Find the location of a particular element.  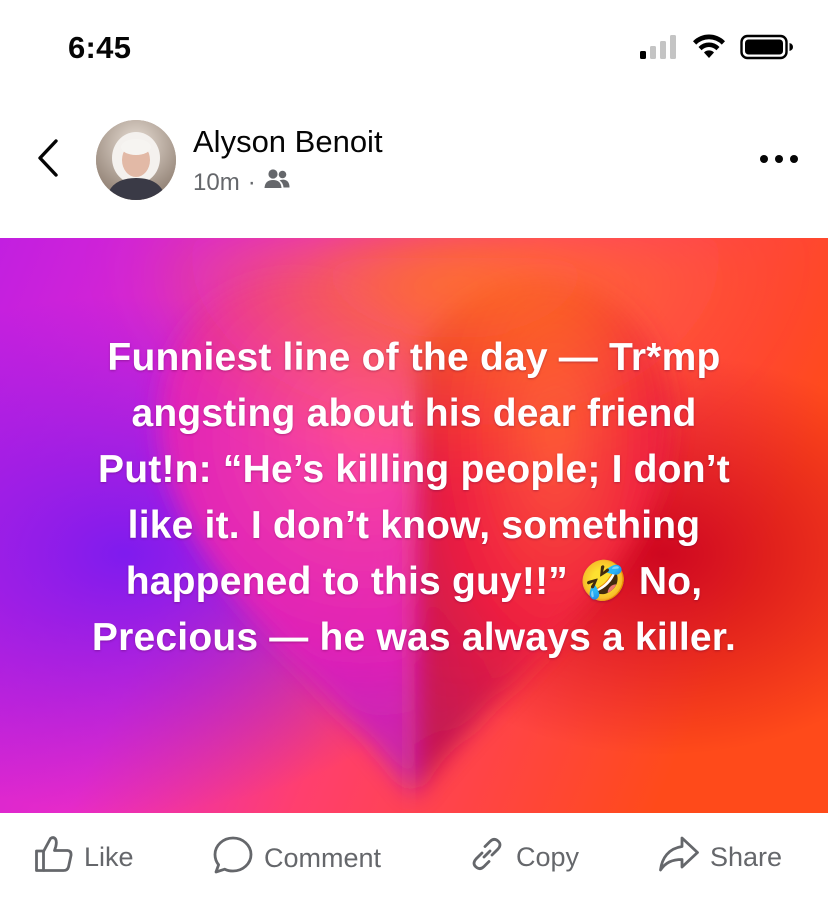

comment-button: Comment is located at coordinates (296, 858).